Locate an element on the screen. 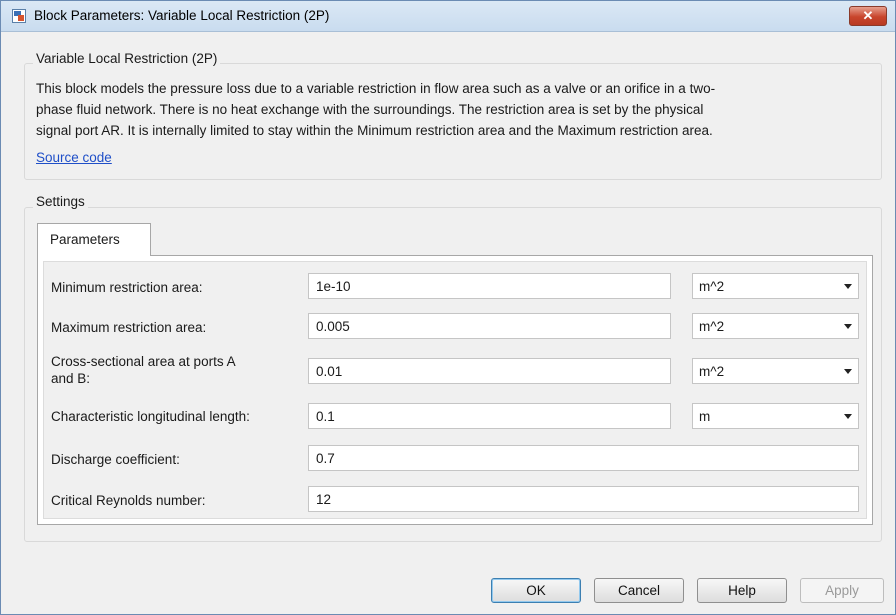 The width and height of the screenshot is (896, 615). minimum-restriction-area-unit-select: m^2 is located at coordinates (775, 286).